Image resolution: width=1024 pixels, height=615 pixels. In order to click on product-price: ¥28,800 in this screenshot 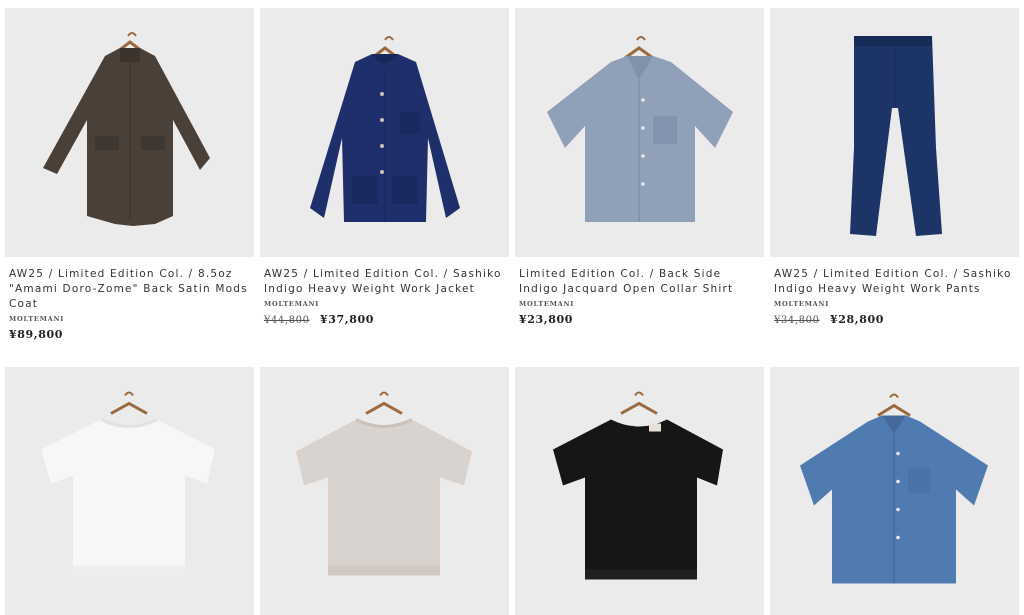, I will do `click(857, 319)`.